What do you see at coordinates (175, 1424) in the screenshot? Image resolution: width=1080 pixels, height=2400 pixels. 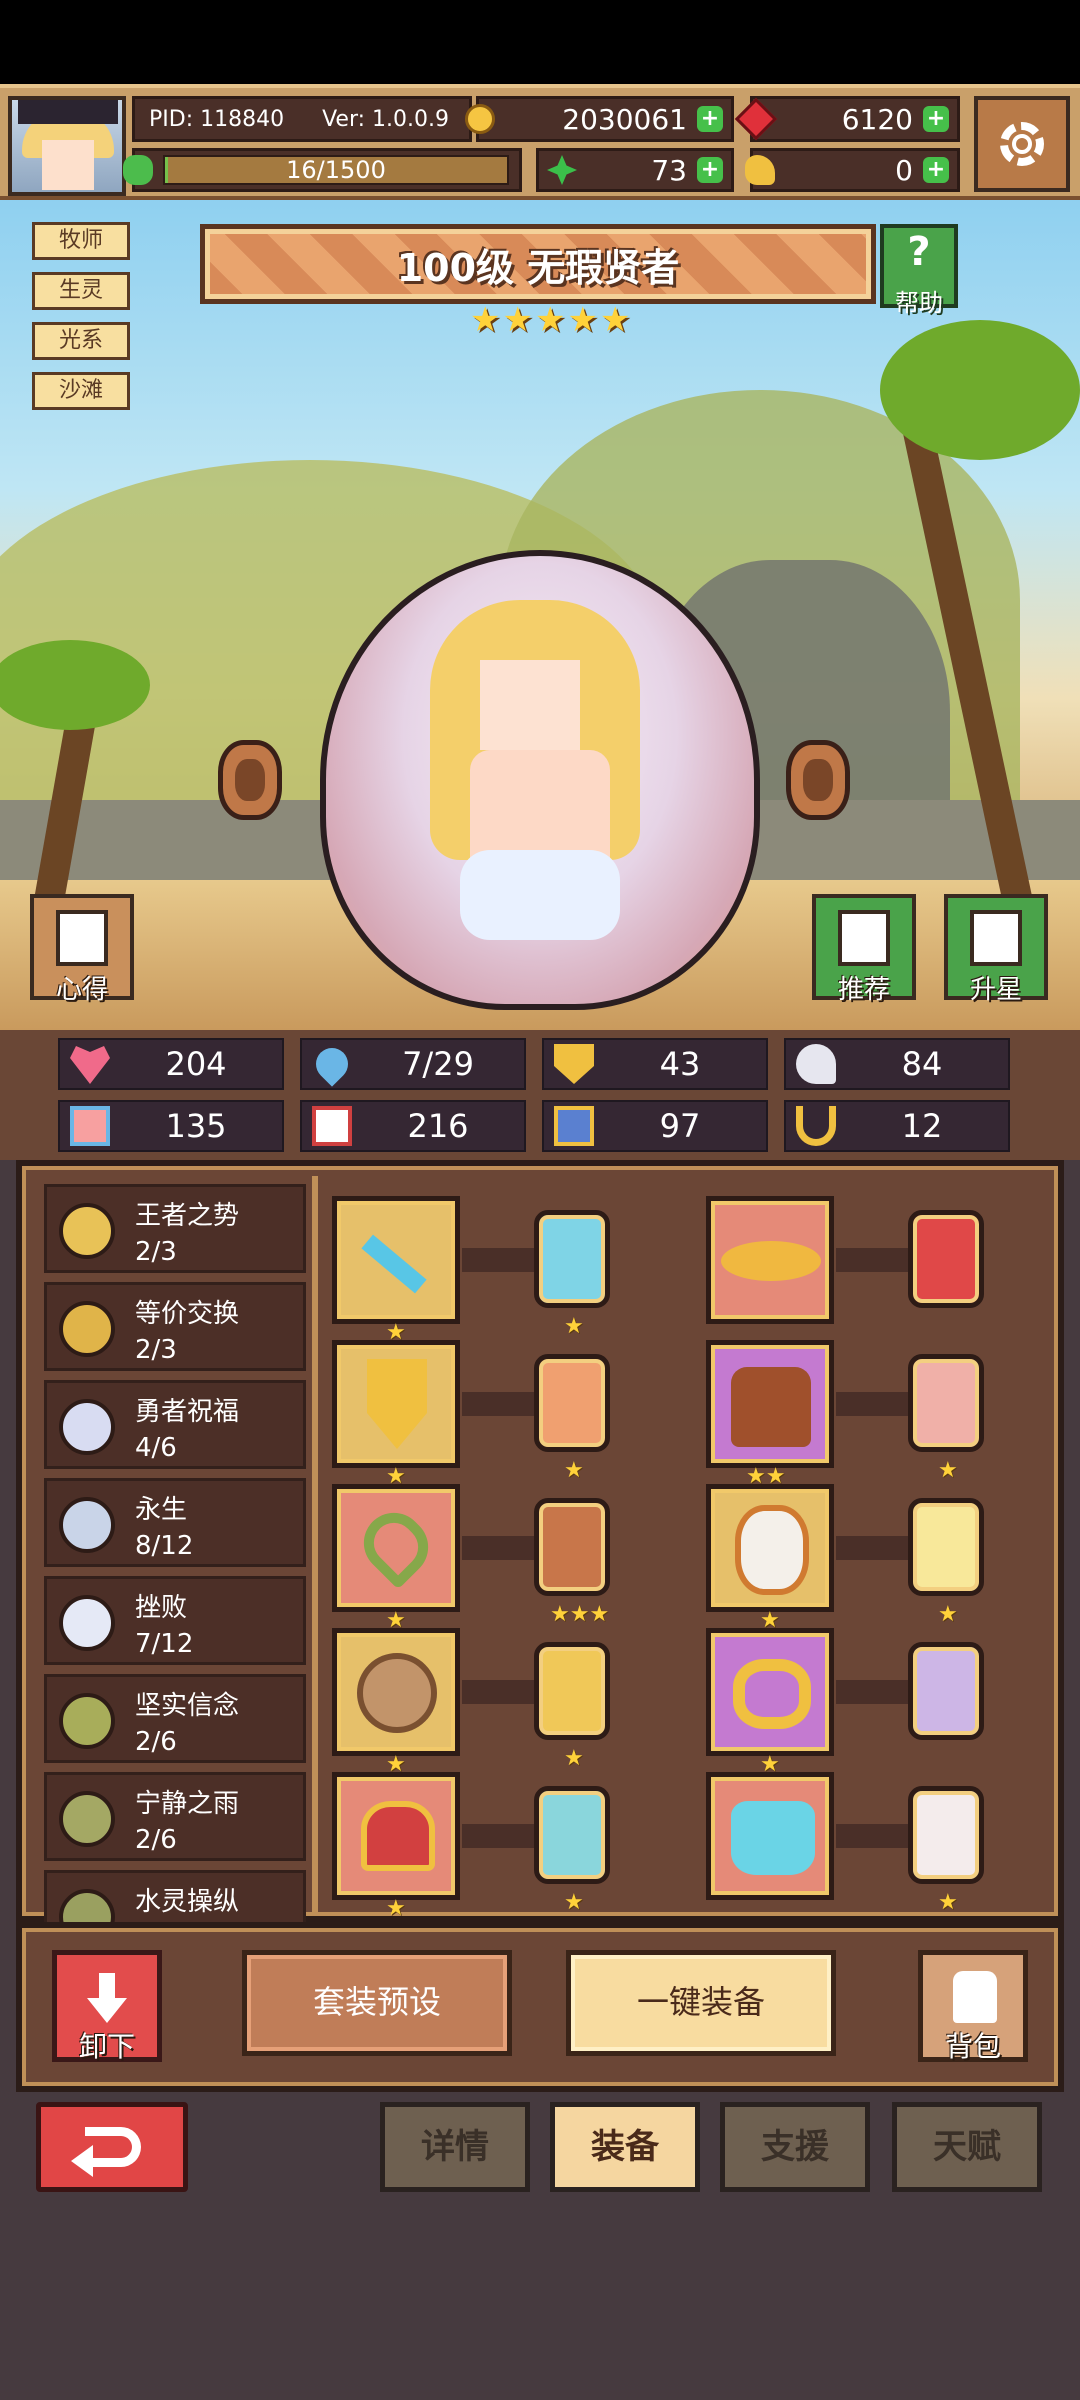 I see `set-bonus-item: 勇者祝福 4/6` at bounding box center [175, 1424].